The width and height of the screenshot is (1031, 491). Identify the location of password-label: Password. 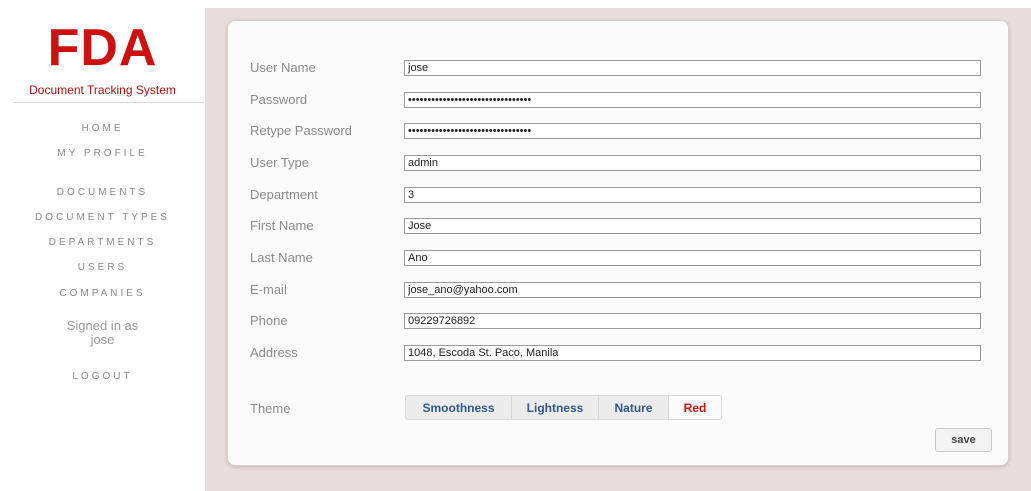
(279, 99).